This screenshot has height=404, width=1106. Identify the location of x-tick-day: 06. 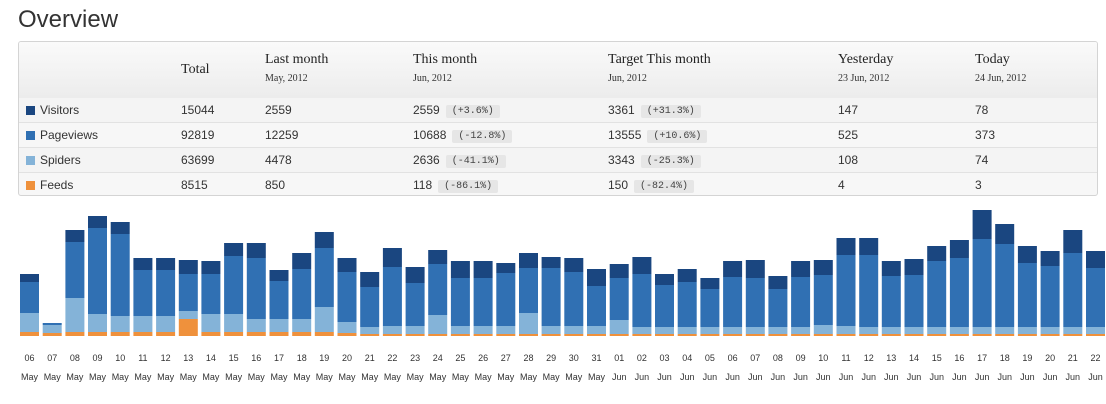
(29, 358).